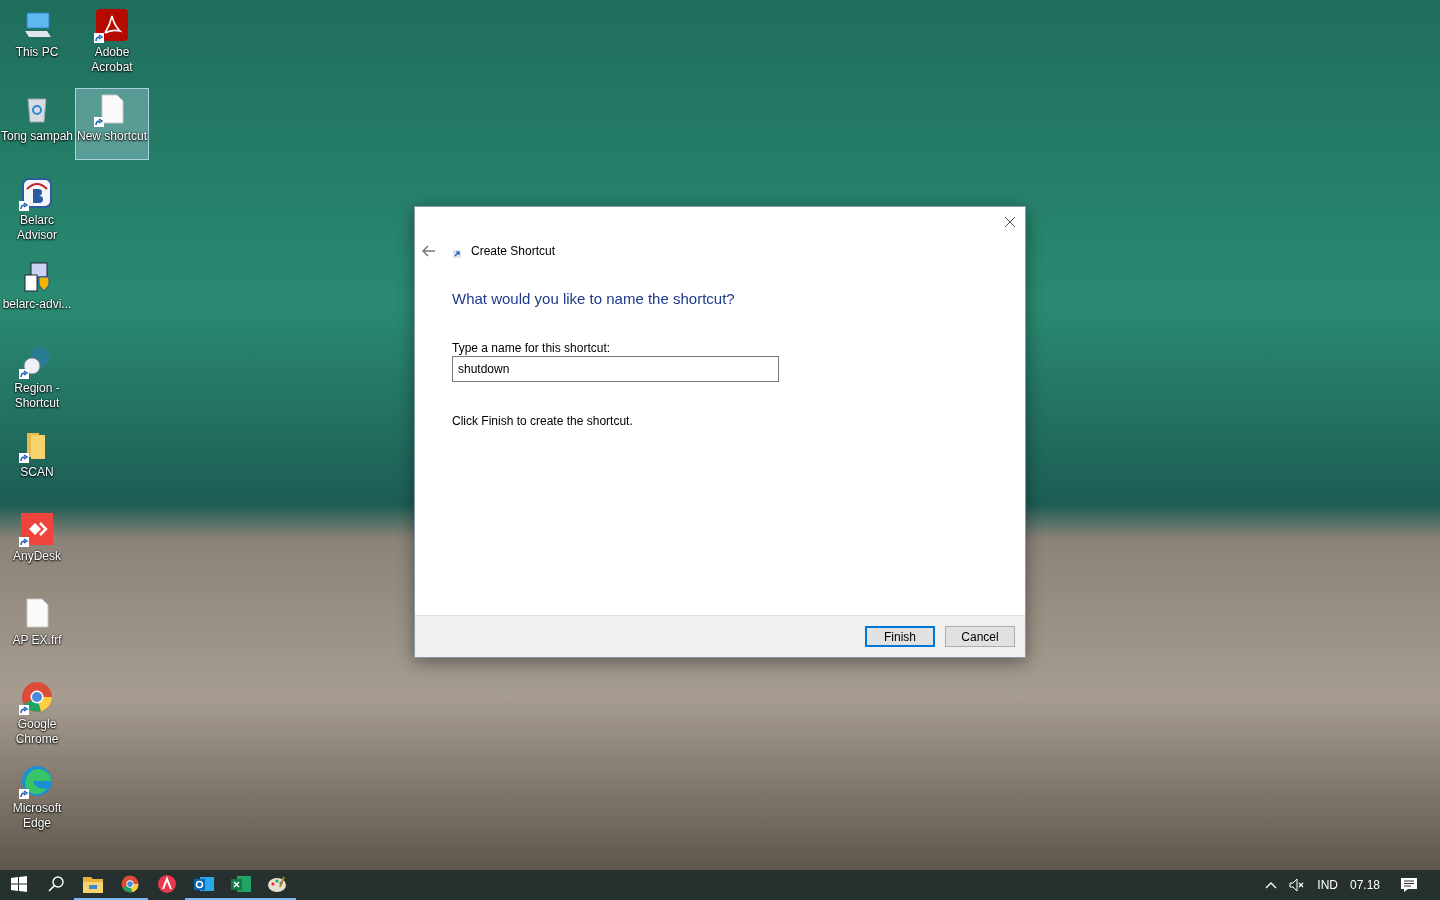  I want to click on desktop-icon: AnyDesk, so click(37, 544).